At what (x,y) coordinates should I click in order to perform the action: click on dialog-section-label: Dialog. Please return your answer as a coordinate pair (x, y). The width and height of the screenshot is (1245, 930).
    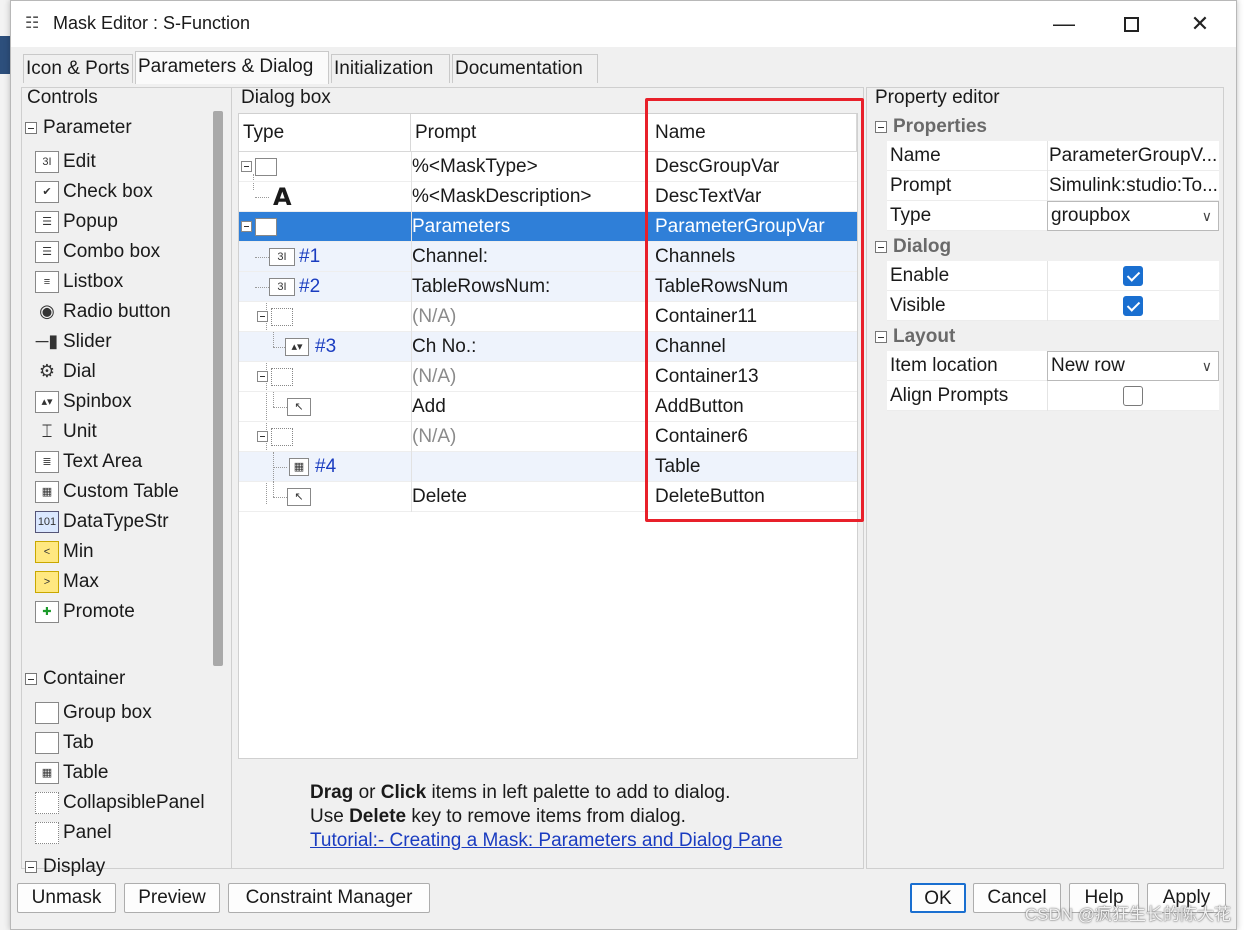
    Looking at the image, I should click on (922, 246).